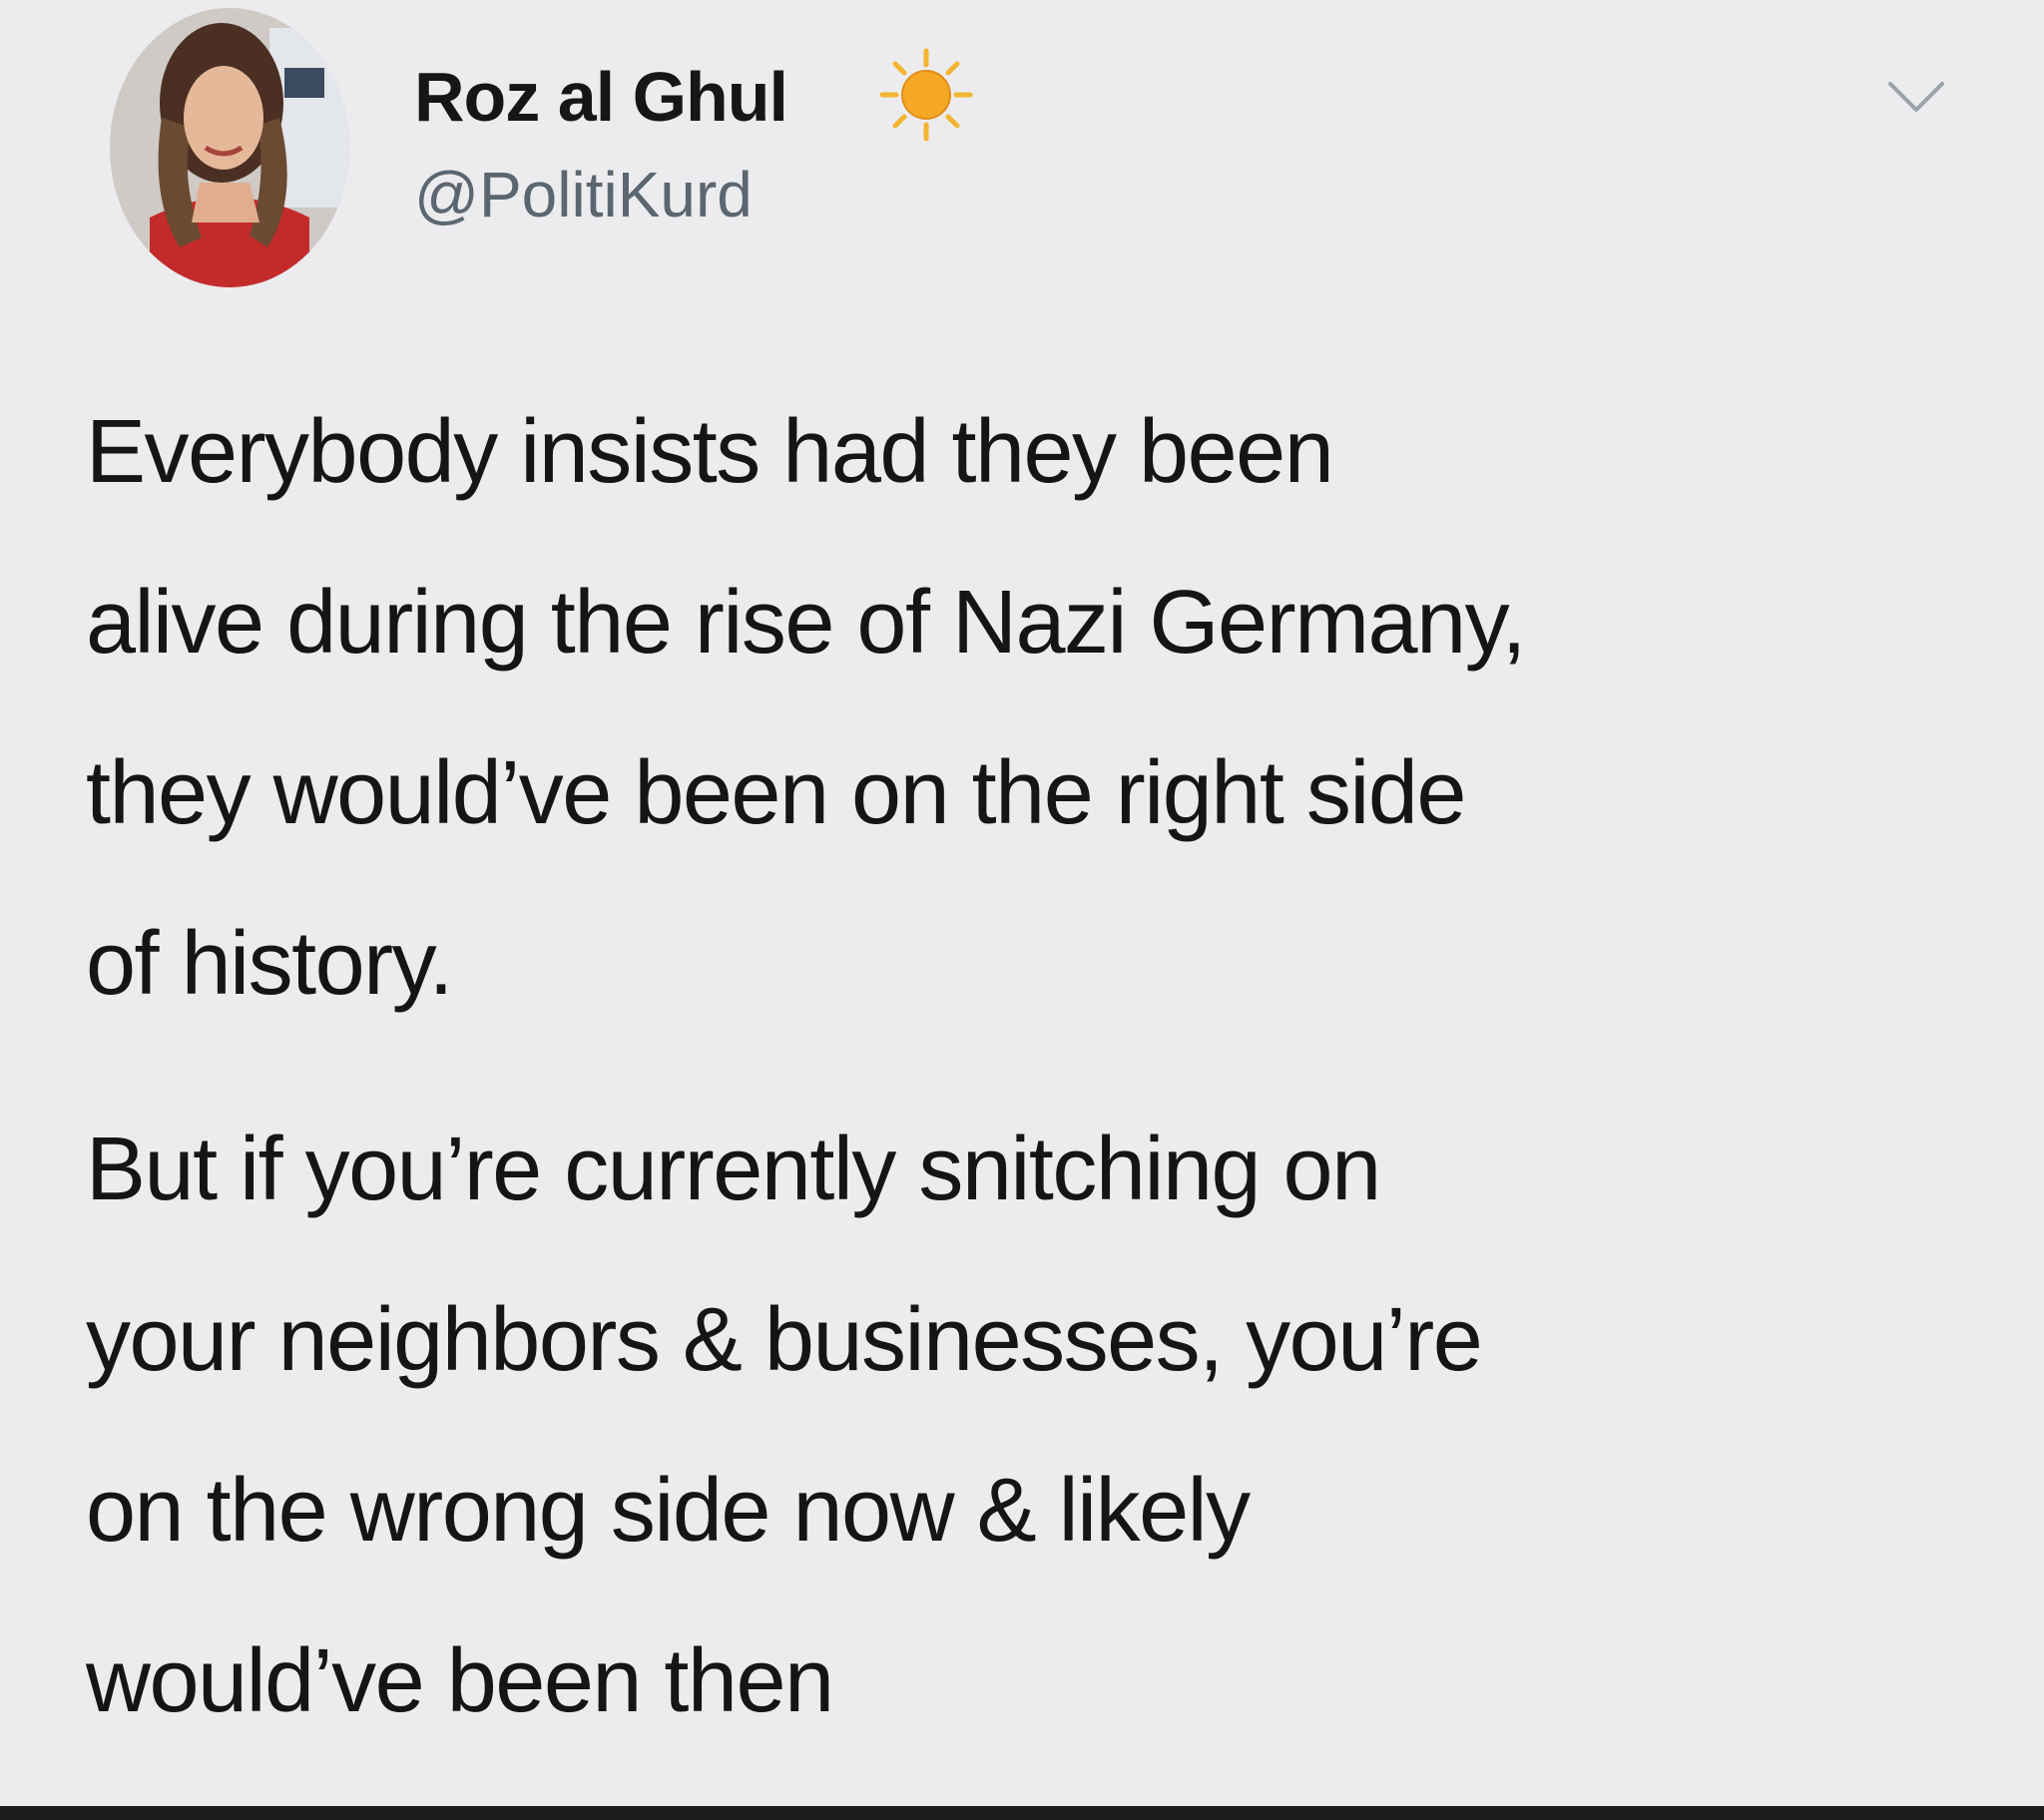 Image resolution: width=2044 pixels, height=1820 pixels. Describe the element at coordinates (1916, 100) in the screenshot. I see `chevron-down-icon` at that location.